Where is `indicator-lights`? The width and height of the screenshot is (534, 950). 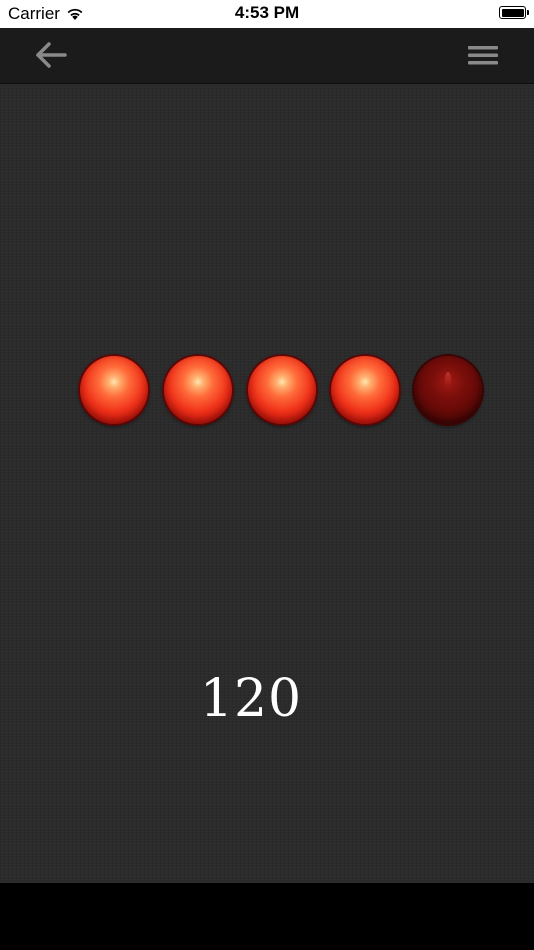 indicator-lights is located at coordinates (282, 392).